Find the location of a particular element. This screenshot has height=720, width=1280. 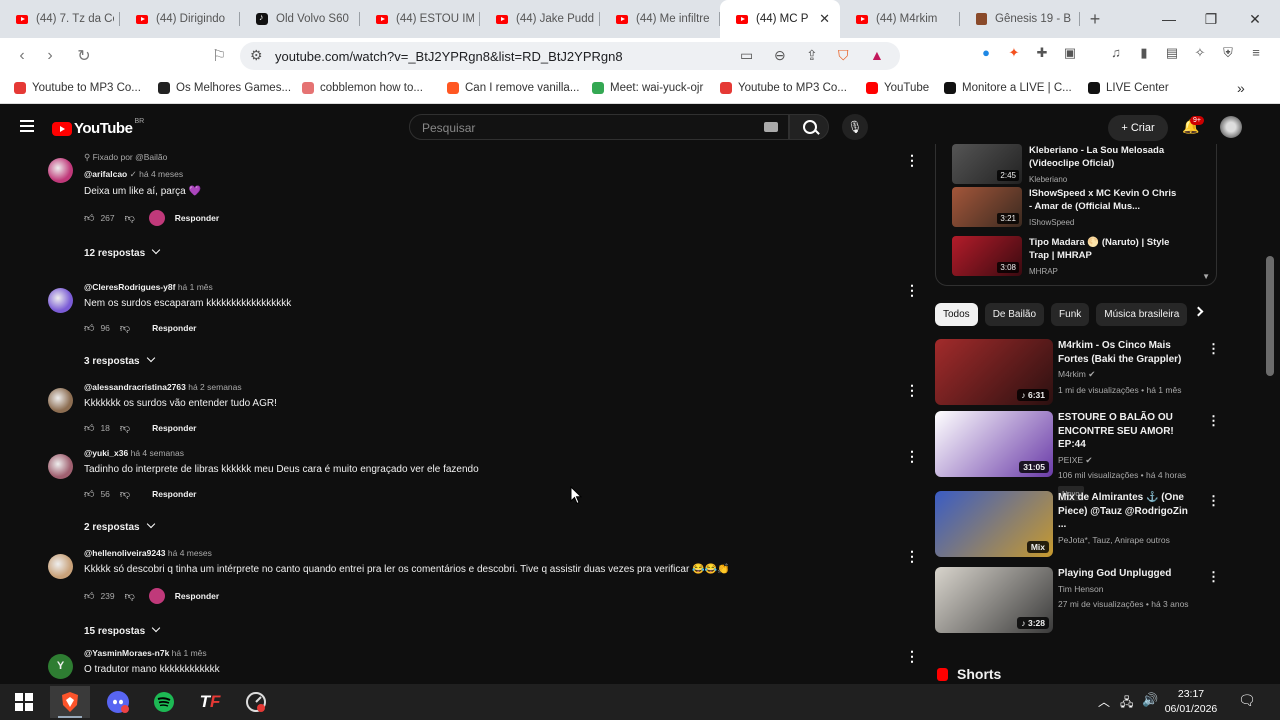

discord-taskbar-icon is located at coordinates (118, 702).